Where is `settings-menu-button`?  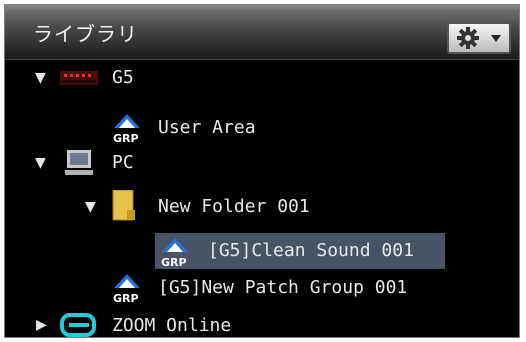
settings-menu-button is located at coordinates (479, 38).